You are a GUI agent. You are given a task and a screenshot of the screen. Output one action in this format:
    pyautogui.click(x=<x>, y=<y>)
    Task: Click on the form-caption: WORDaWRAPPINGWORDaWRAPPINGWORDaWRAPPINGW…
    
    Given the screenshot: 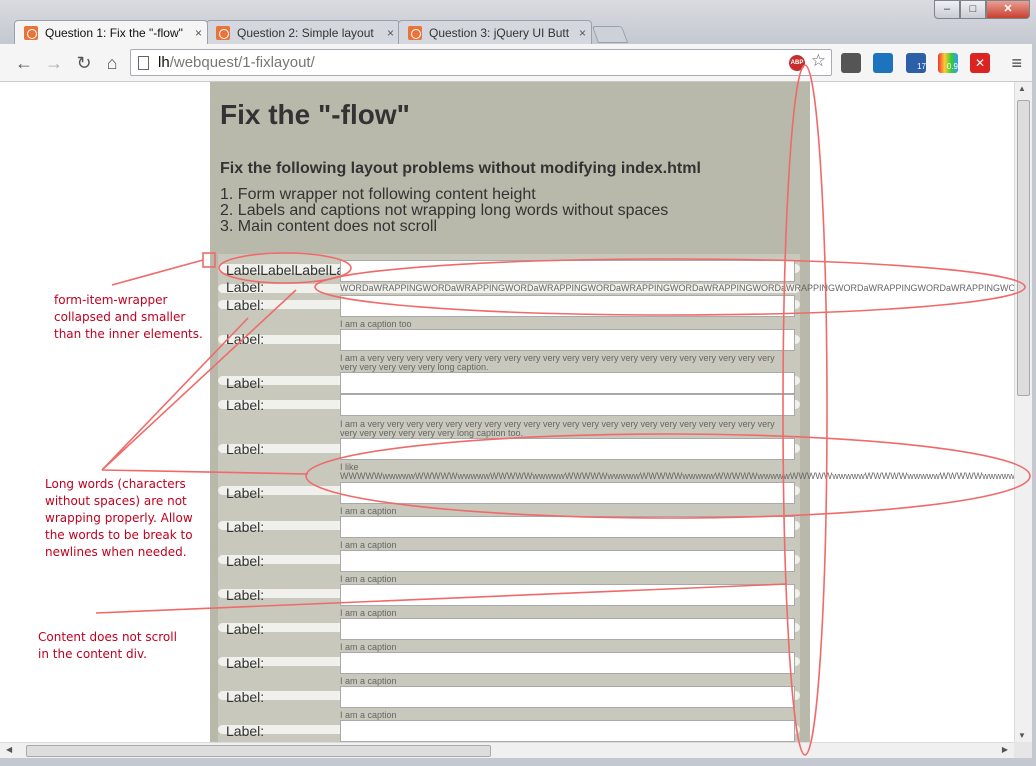 What is the action you would take?
    pyautogui.click(x=677, y=288)
    